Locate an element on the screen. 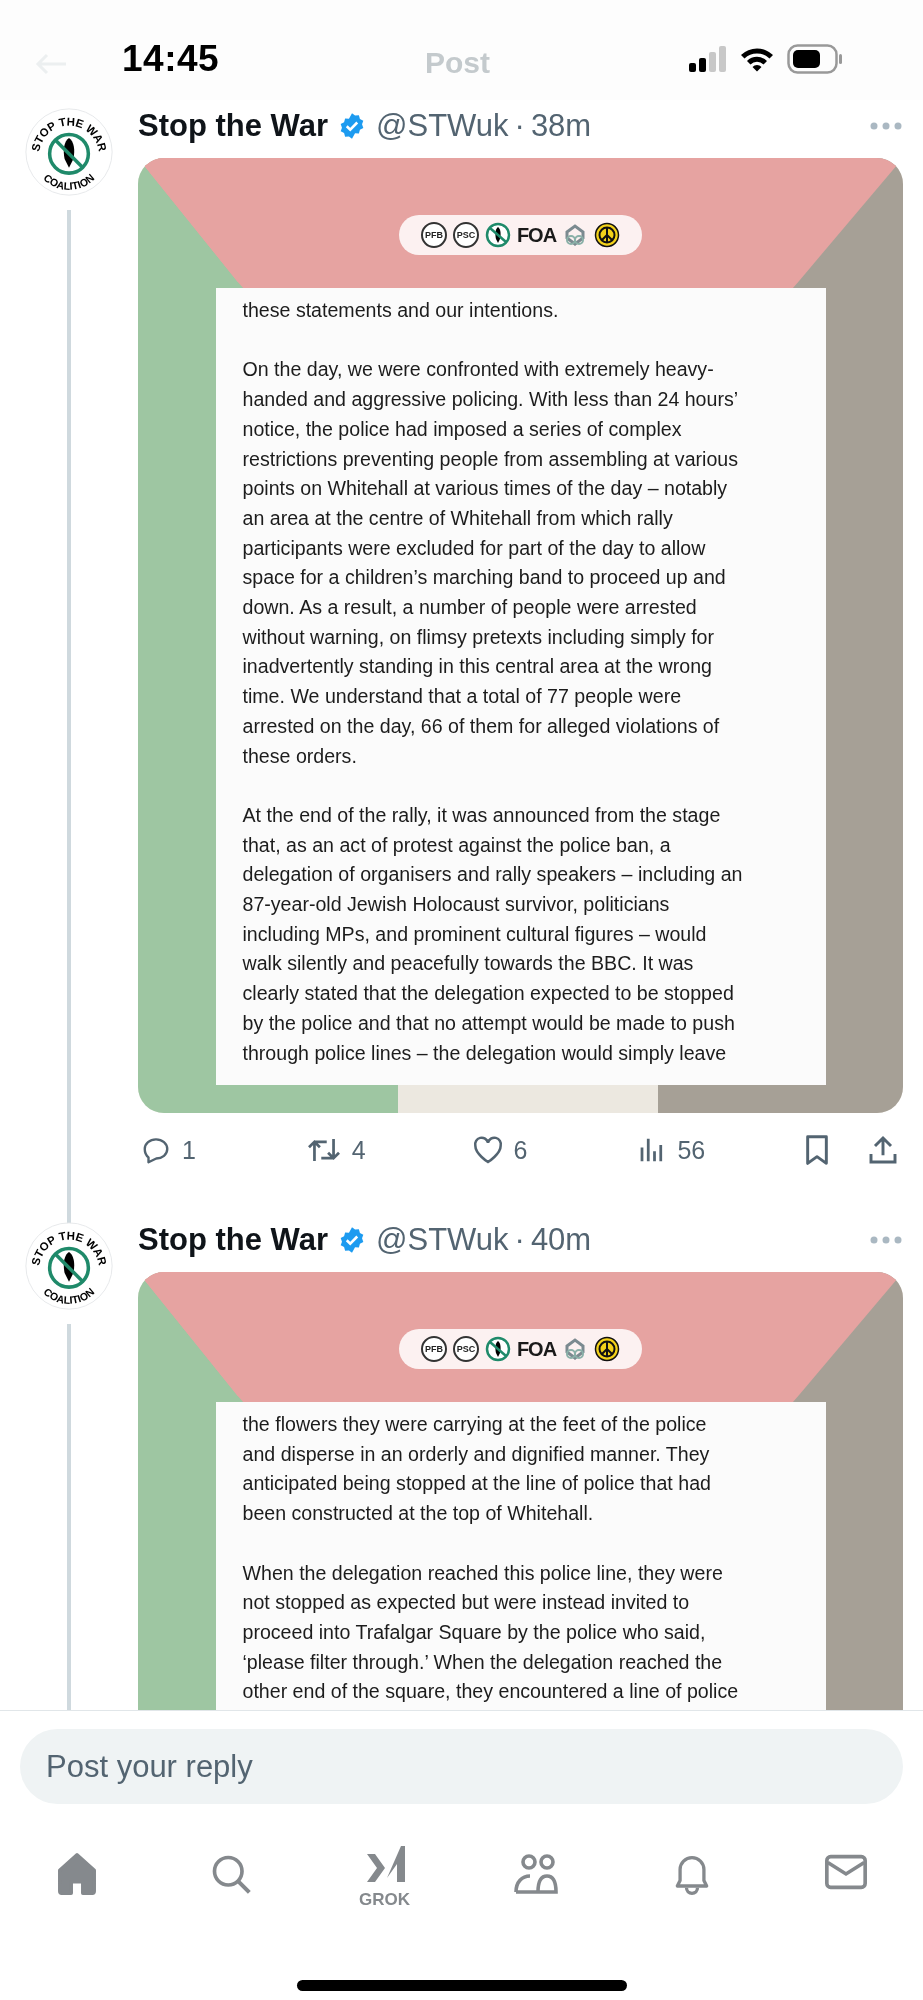 The height and width of the screenshot is (2000, 923). heart-icon is located at coordinates (487, 1150).